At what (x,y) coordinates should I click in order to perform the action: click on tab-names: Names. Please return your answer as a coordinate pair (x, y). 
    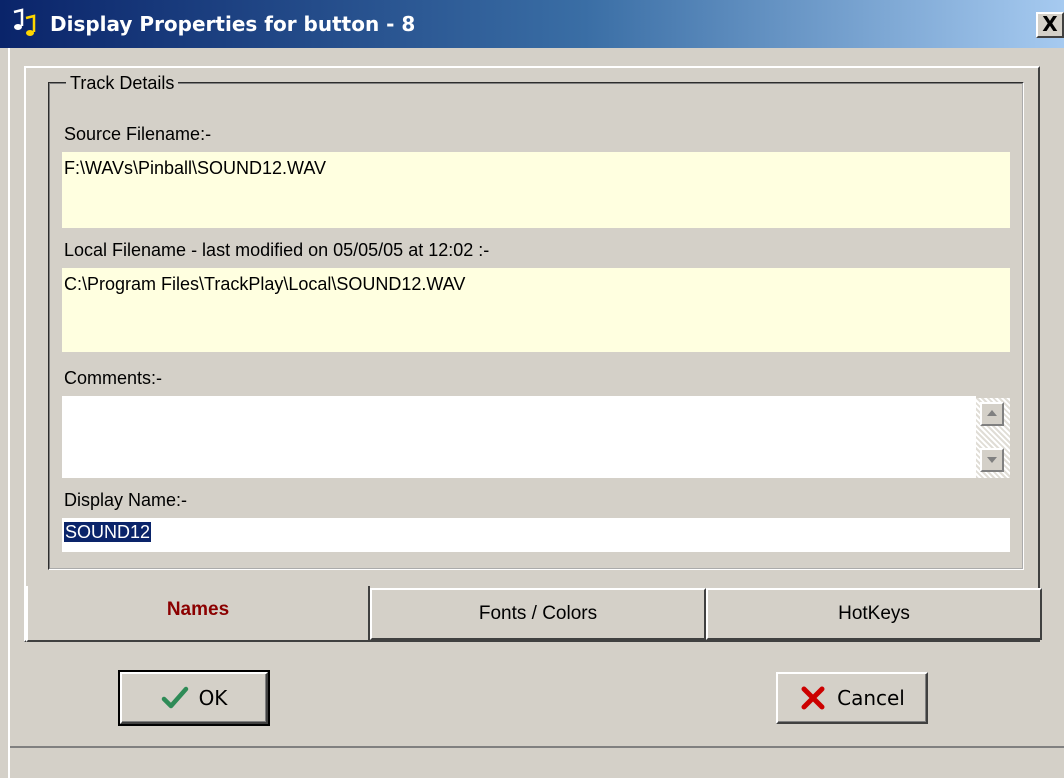
    Looking at the image, I should click on (198, 614).